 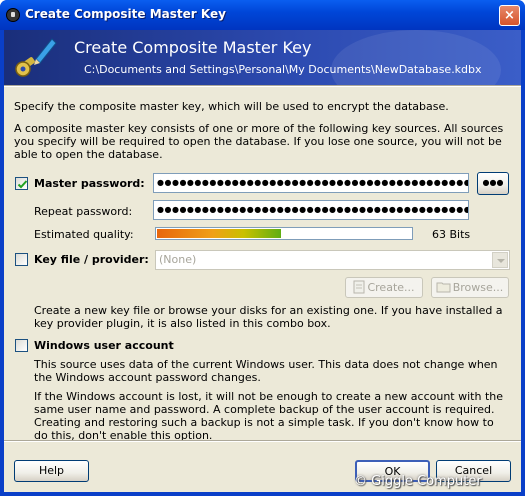 What do you see at coordinates (443, 287) in the screenshot?
I see `folder-icon` at bounding box center [443, 287].